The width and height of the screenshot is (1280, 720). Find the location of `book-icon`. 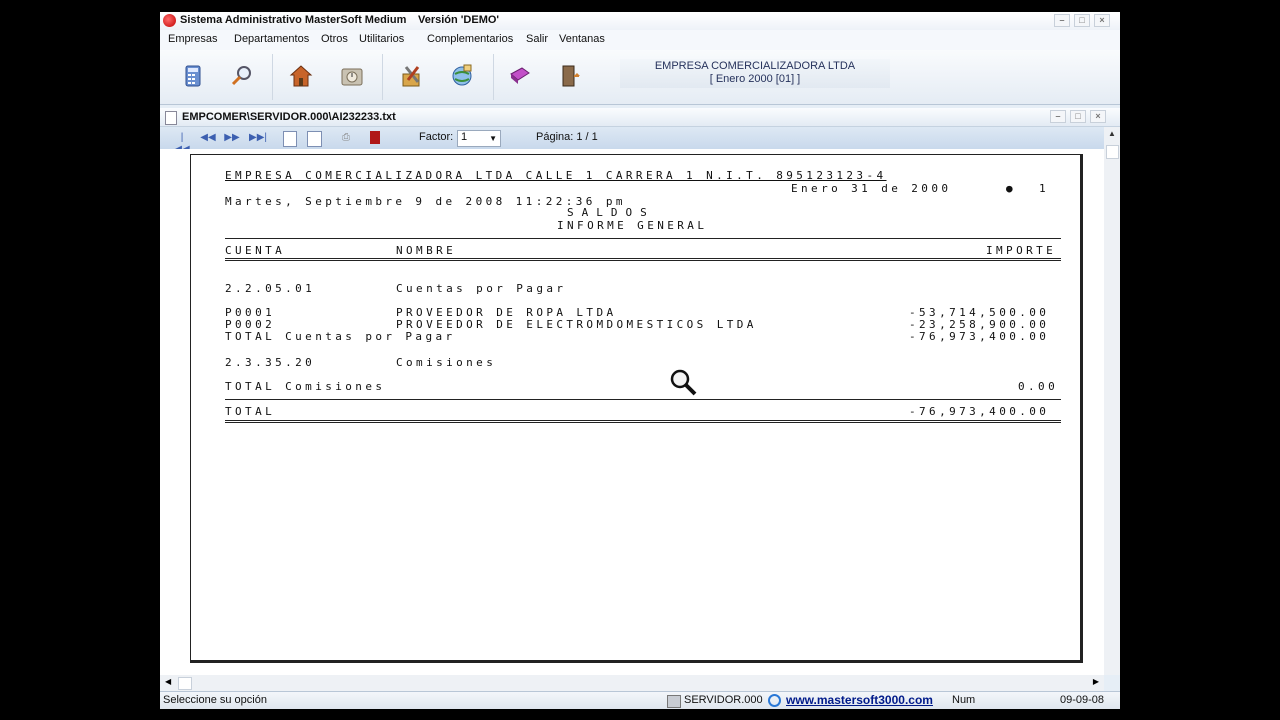

book-icon is located at coordinates (520, 75).